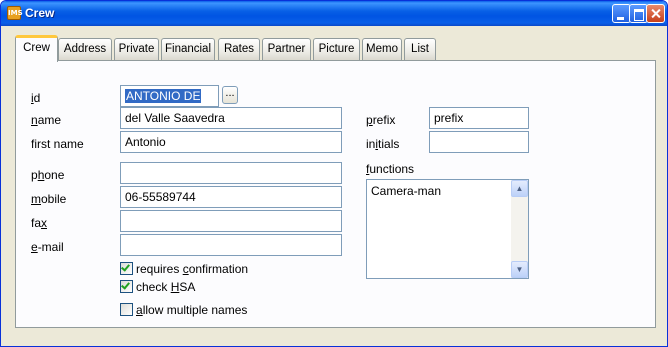  I want to click on tab-picture: Picture, so click(336, 49).